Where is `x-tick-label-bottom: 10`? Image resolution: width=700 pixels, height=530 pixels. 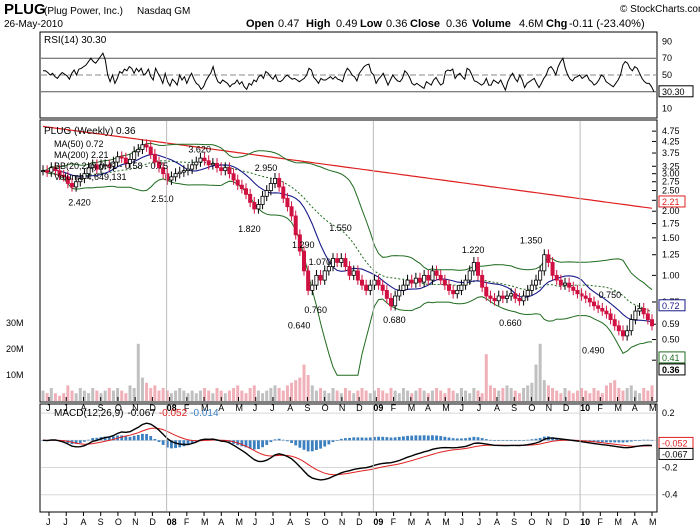
x-tick-label-bottom: 10 is located at coordinates (585, 522).